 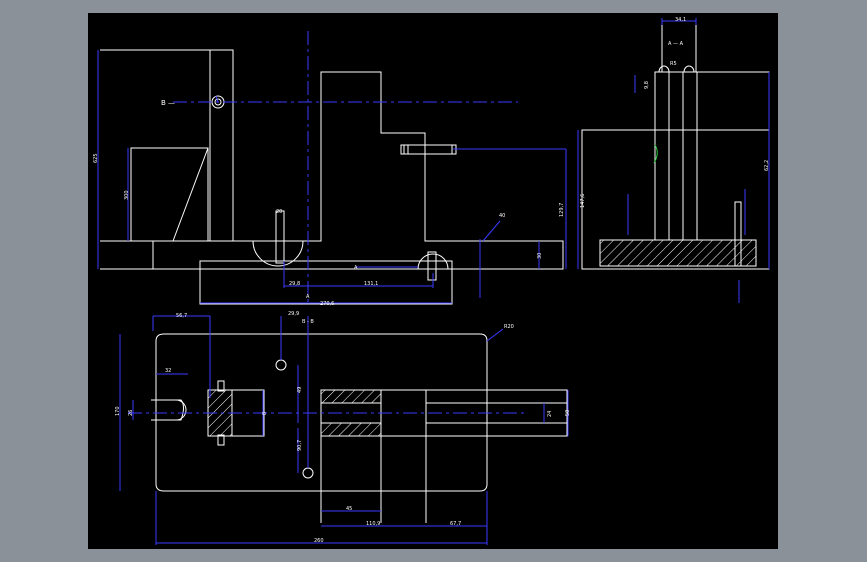 What do you see at coordinates (300, 445) in the screenshot?
I see `dim-90-7: 90,7` at bounding box center [300, 445].